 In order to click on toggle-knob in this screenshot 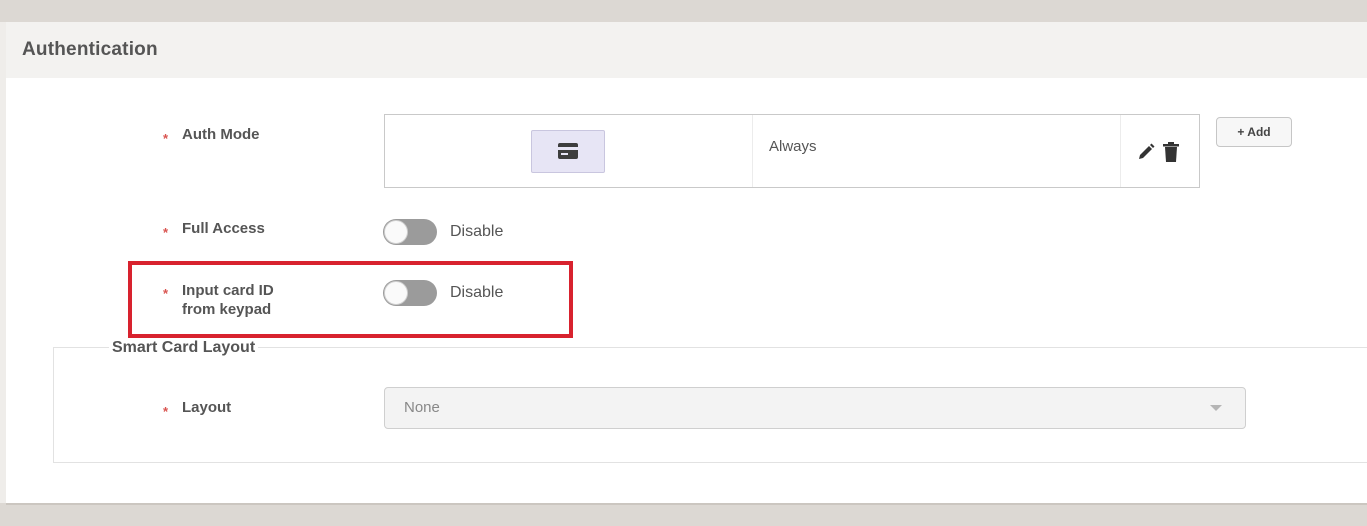, I will do `click(396, 232)`.